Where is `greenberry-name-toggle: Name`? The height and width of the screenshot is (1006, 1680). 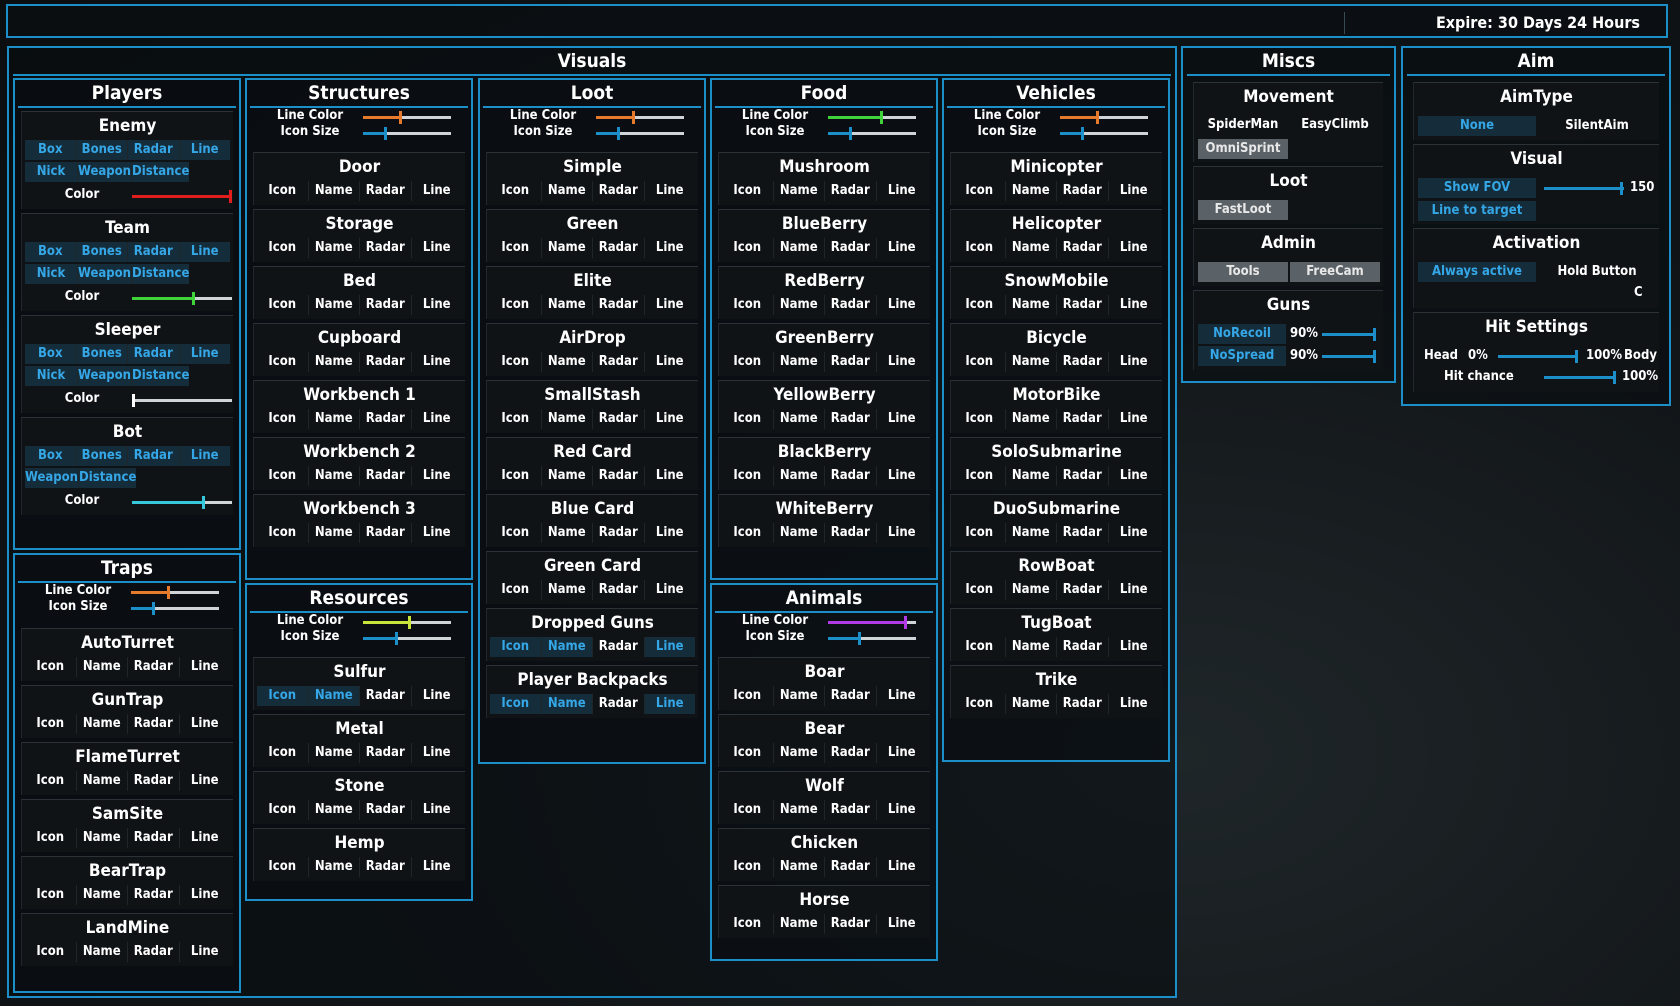
greenberry-name-toggle: Name is located at coordinates (798, 362).